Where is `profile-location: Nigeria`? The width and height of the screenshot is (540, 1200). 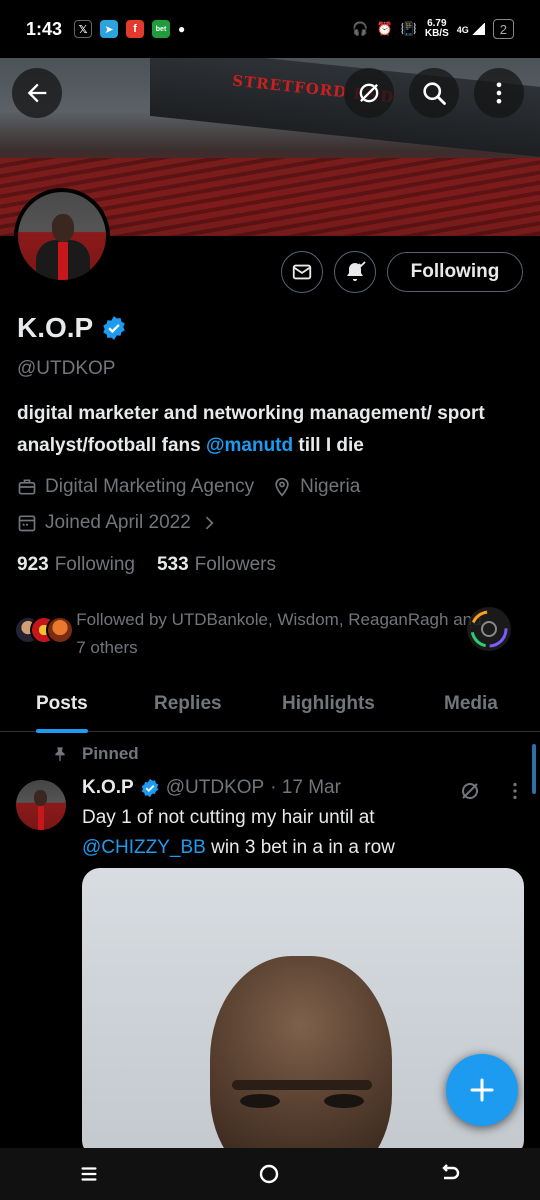 profile-location: Nigeria is located at coordinates (330, 486).